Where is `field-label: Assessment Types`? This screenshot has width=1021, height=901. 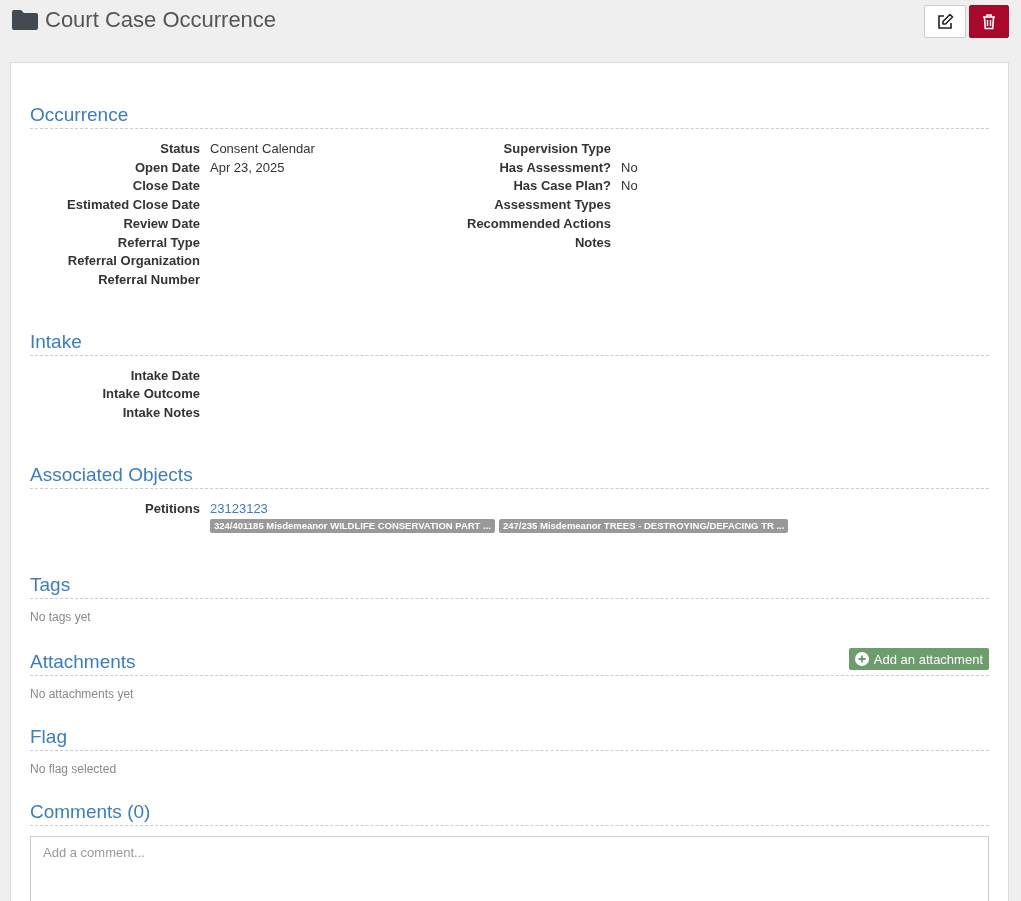 field-label: Assessment Types is located at coordinates (552, 205).